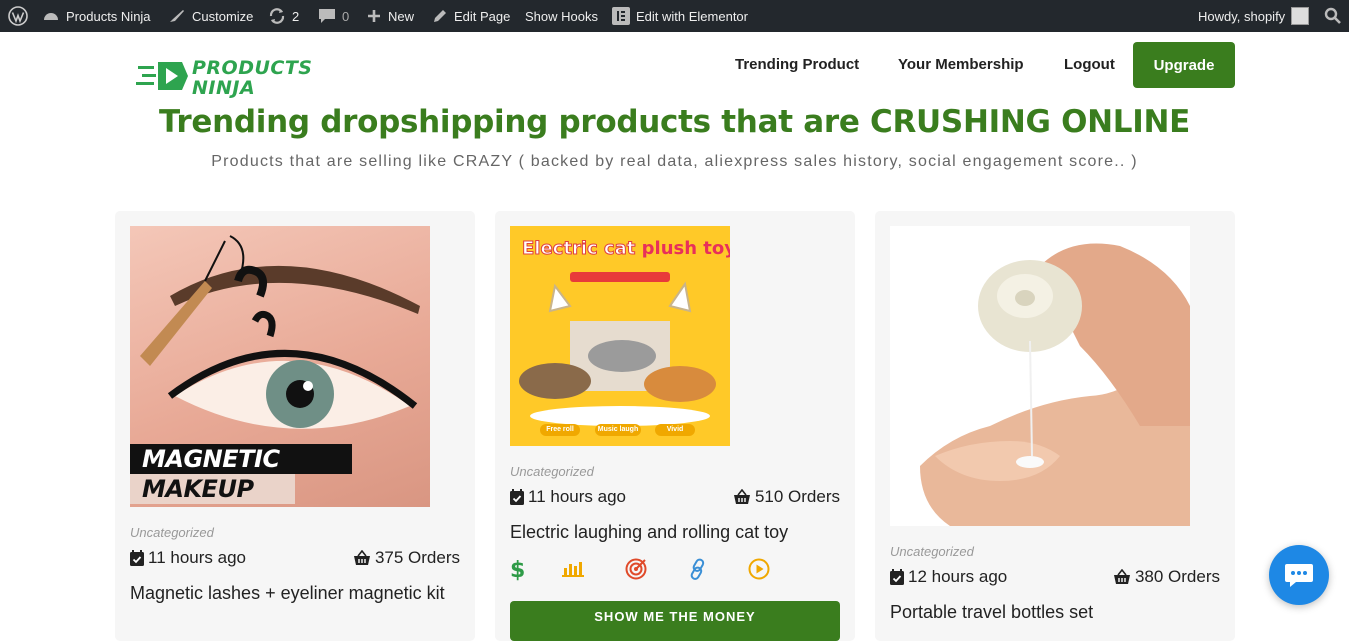  What do you see at coordinates (177, 16) in the screenshot?
I see `brush-icon` at bounding box center [177, 16].